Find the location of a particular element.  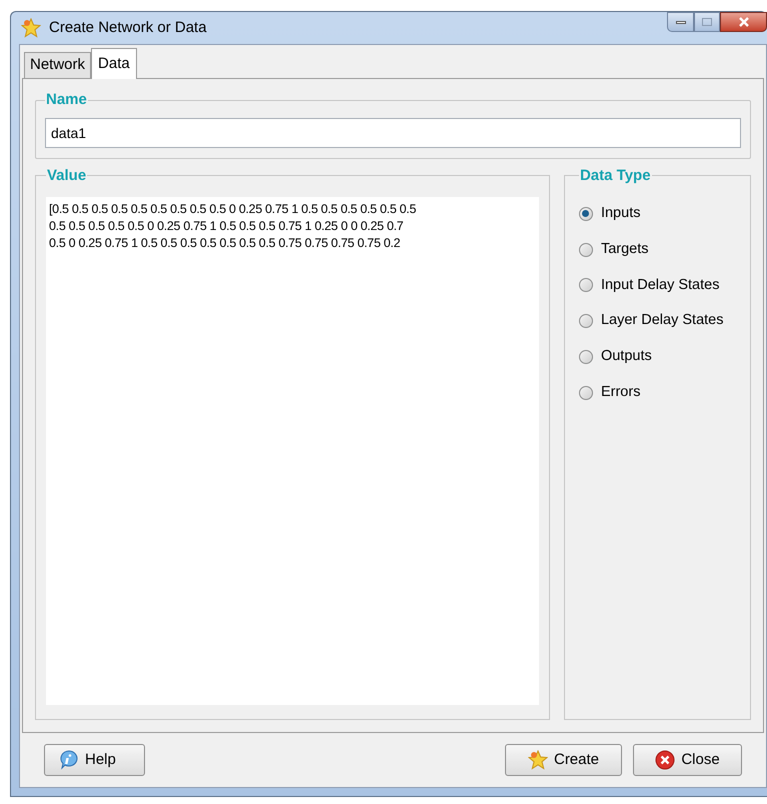

value-text-line: 0.5 0.5 0.5 0.5 0.5 0 0.25 0.75 1 0.5 0.5 0.5 0.75 1 0.25 0 0 0.25 0.7 is located at coordinates (226, 226).